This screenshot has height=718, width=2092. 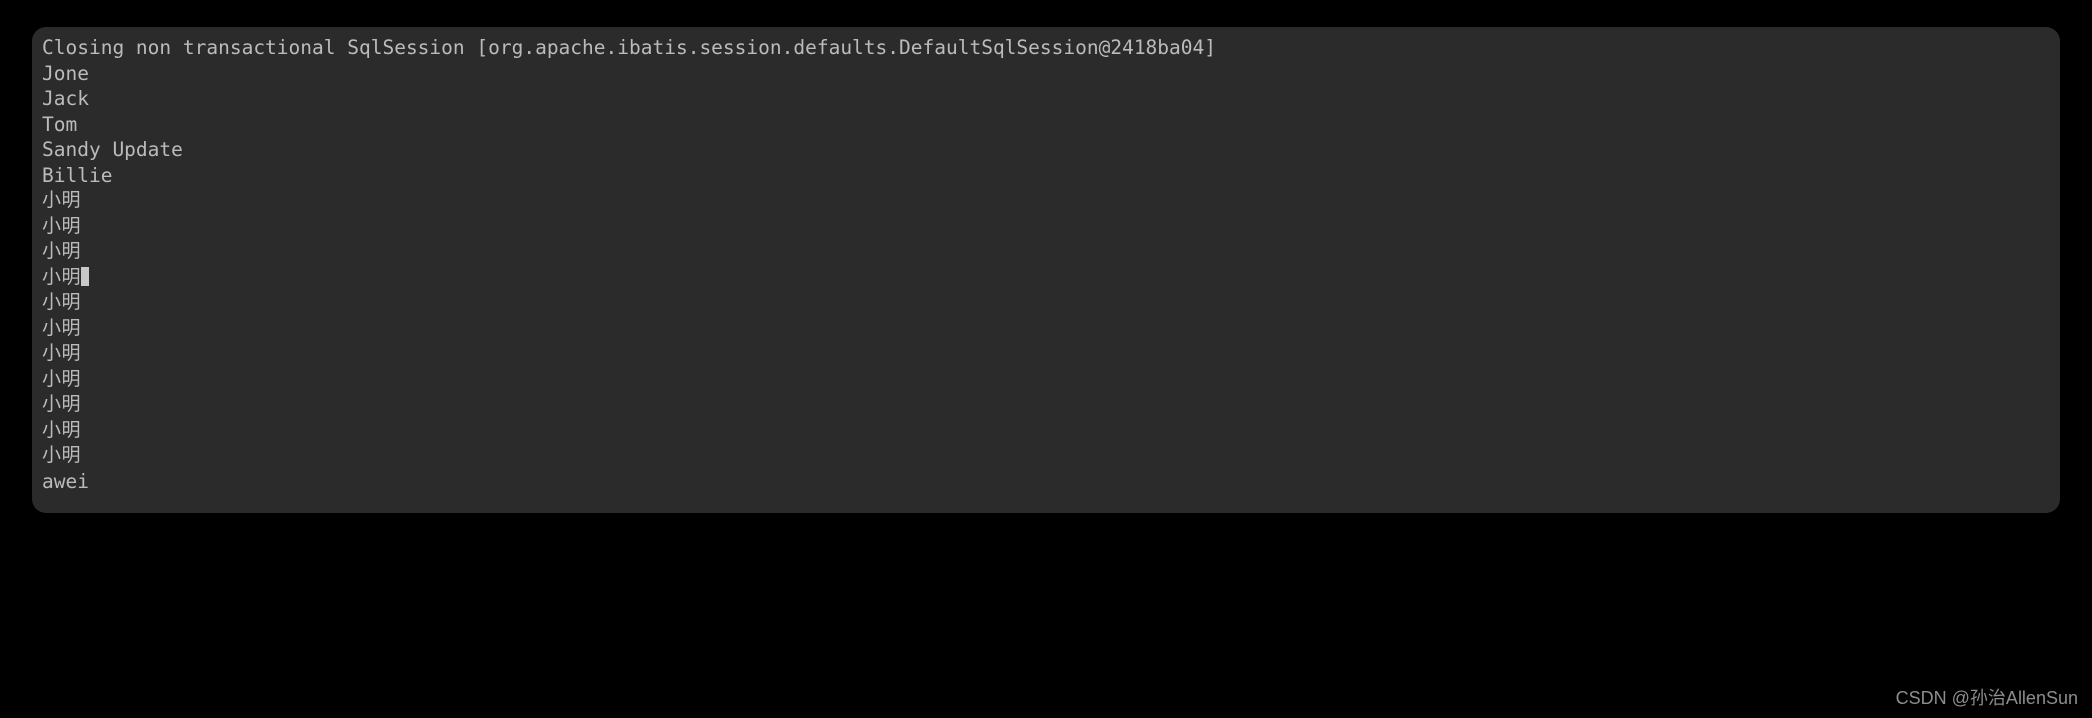 What do you see at coordinates (1051, 125) in the screenshot?
I see `console-line: Tom` at bounding box center [1051, 125].